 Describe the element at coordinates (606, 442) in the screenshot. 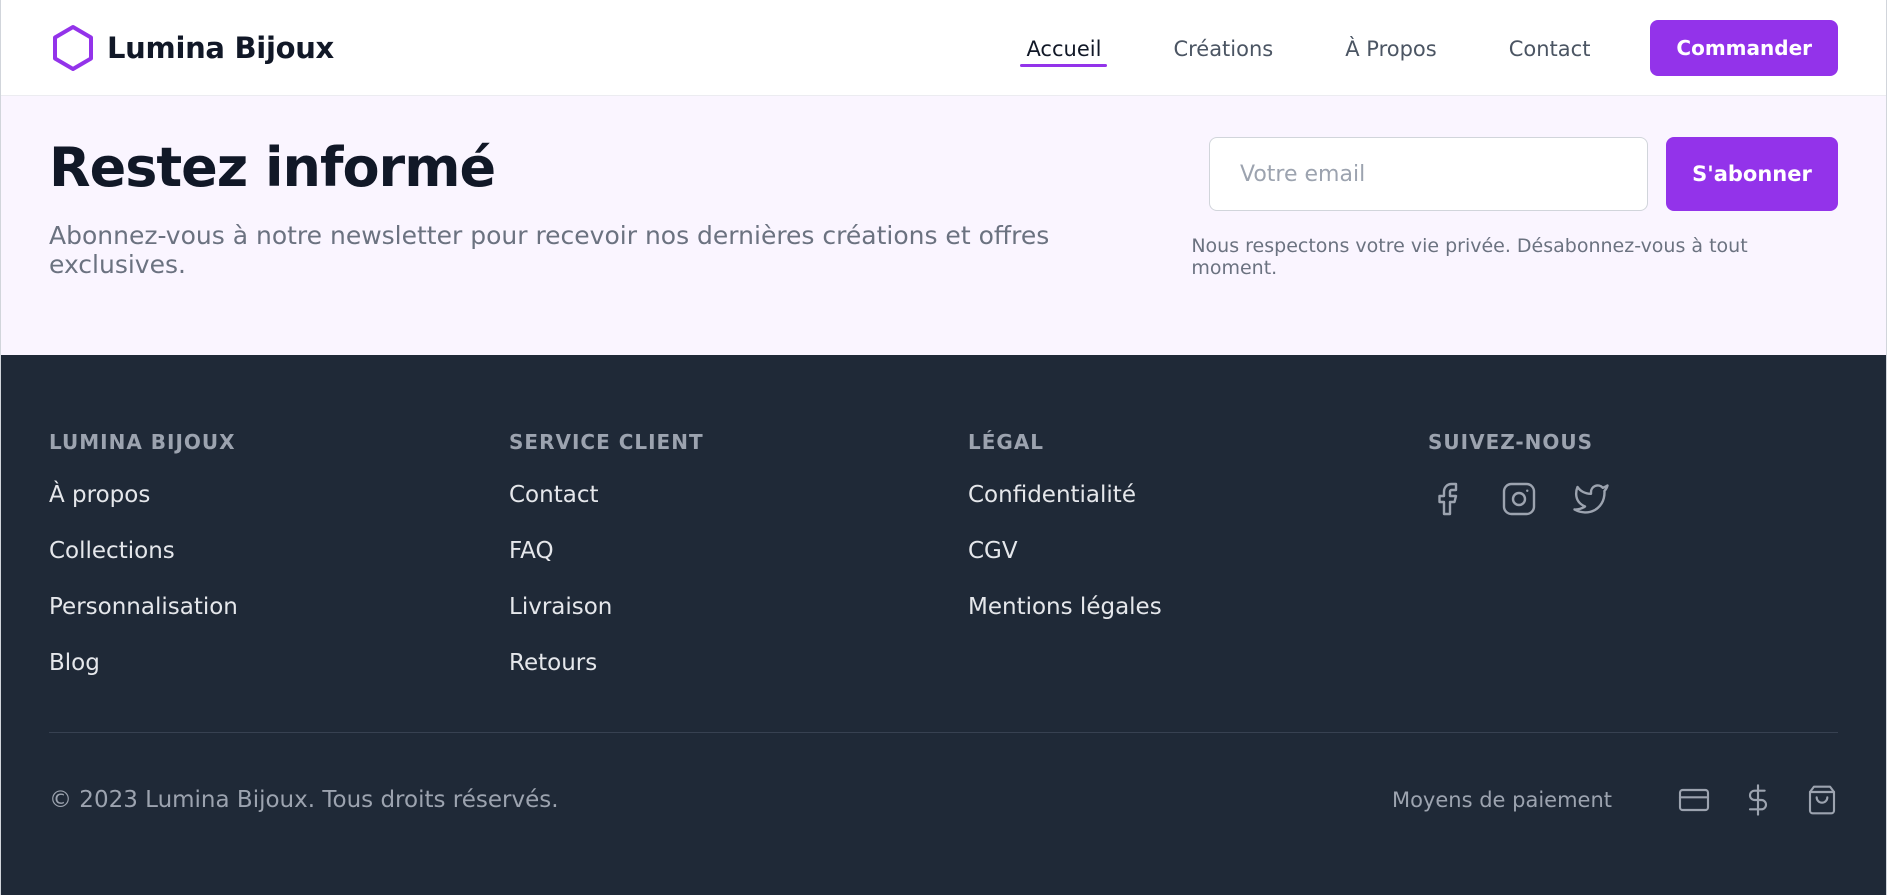

I see `footer-col-title: Service Client` at that location.